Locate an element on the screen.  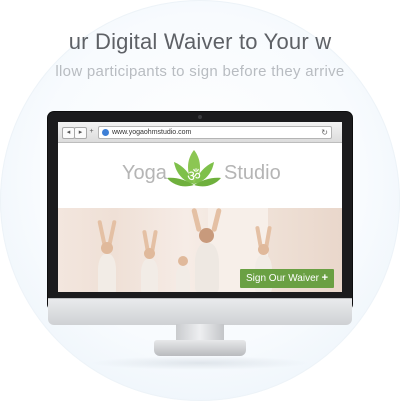
lotus-om-logo-icon: ॐ is located at coordinates (194, 168).